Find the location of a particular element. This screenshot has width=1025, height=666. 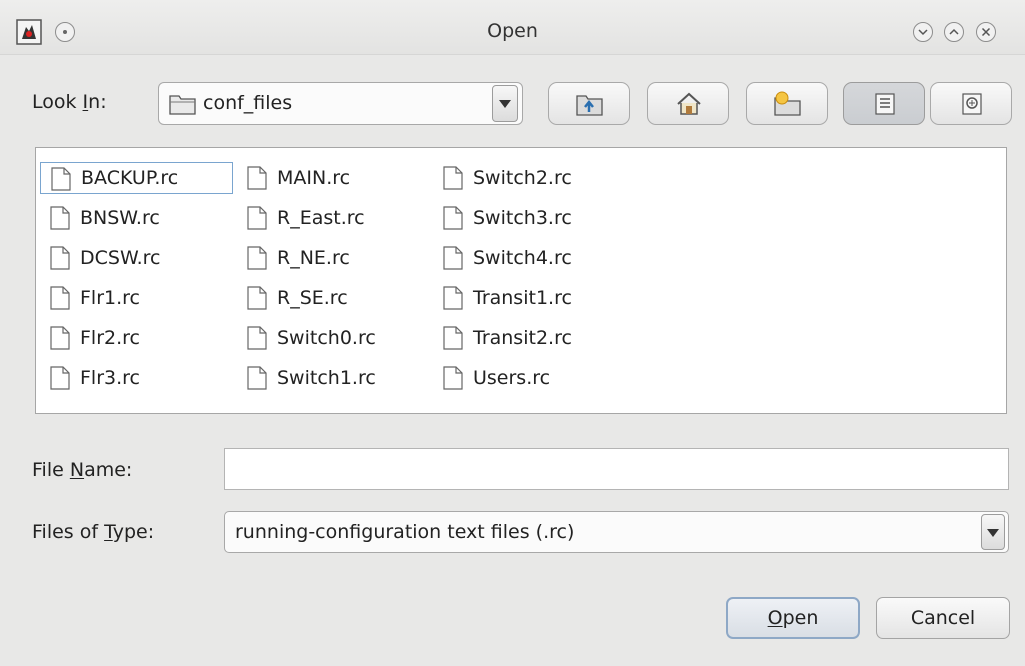

file-item: Switch4.rc is located at coordinates (528, 258).